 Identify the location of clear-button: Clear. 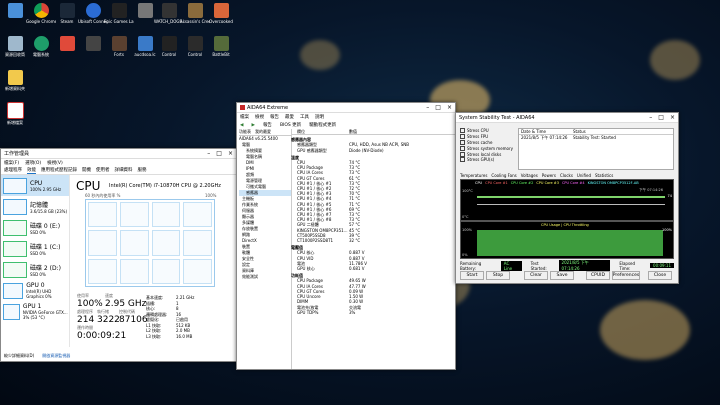
(536, 275).